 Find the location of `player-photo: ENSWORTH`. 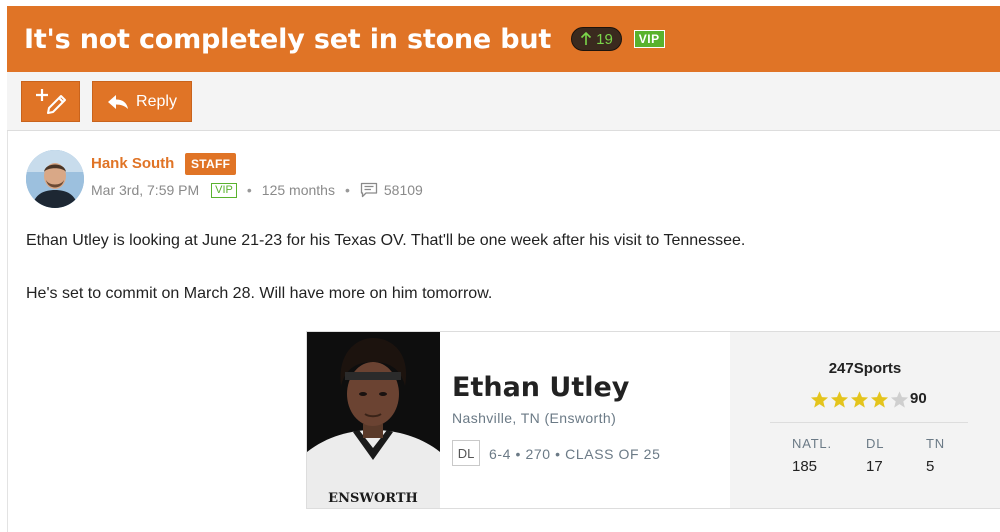

player-photo: ENSWORTH is located at coordinates (373, 420).